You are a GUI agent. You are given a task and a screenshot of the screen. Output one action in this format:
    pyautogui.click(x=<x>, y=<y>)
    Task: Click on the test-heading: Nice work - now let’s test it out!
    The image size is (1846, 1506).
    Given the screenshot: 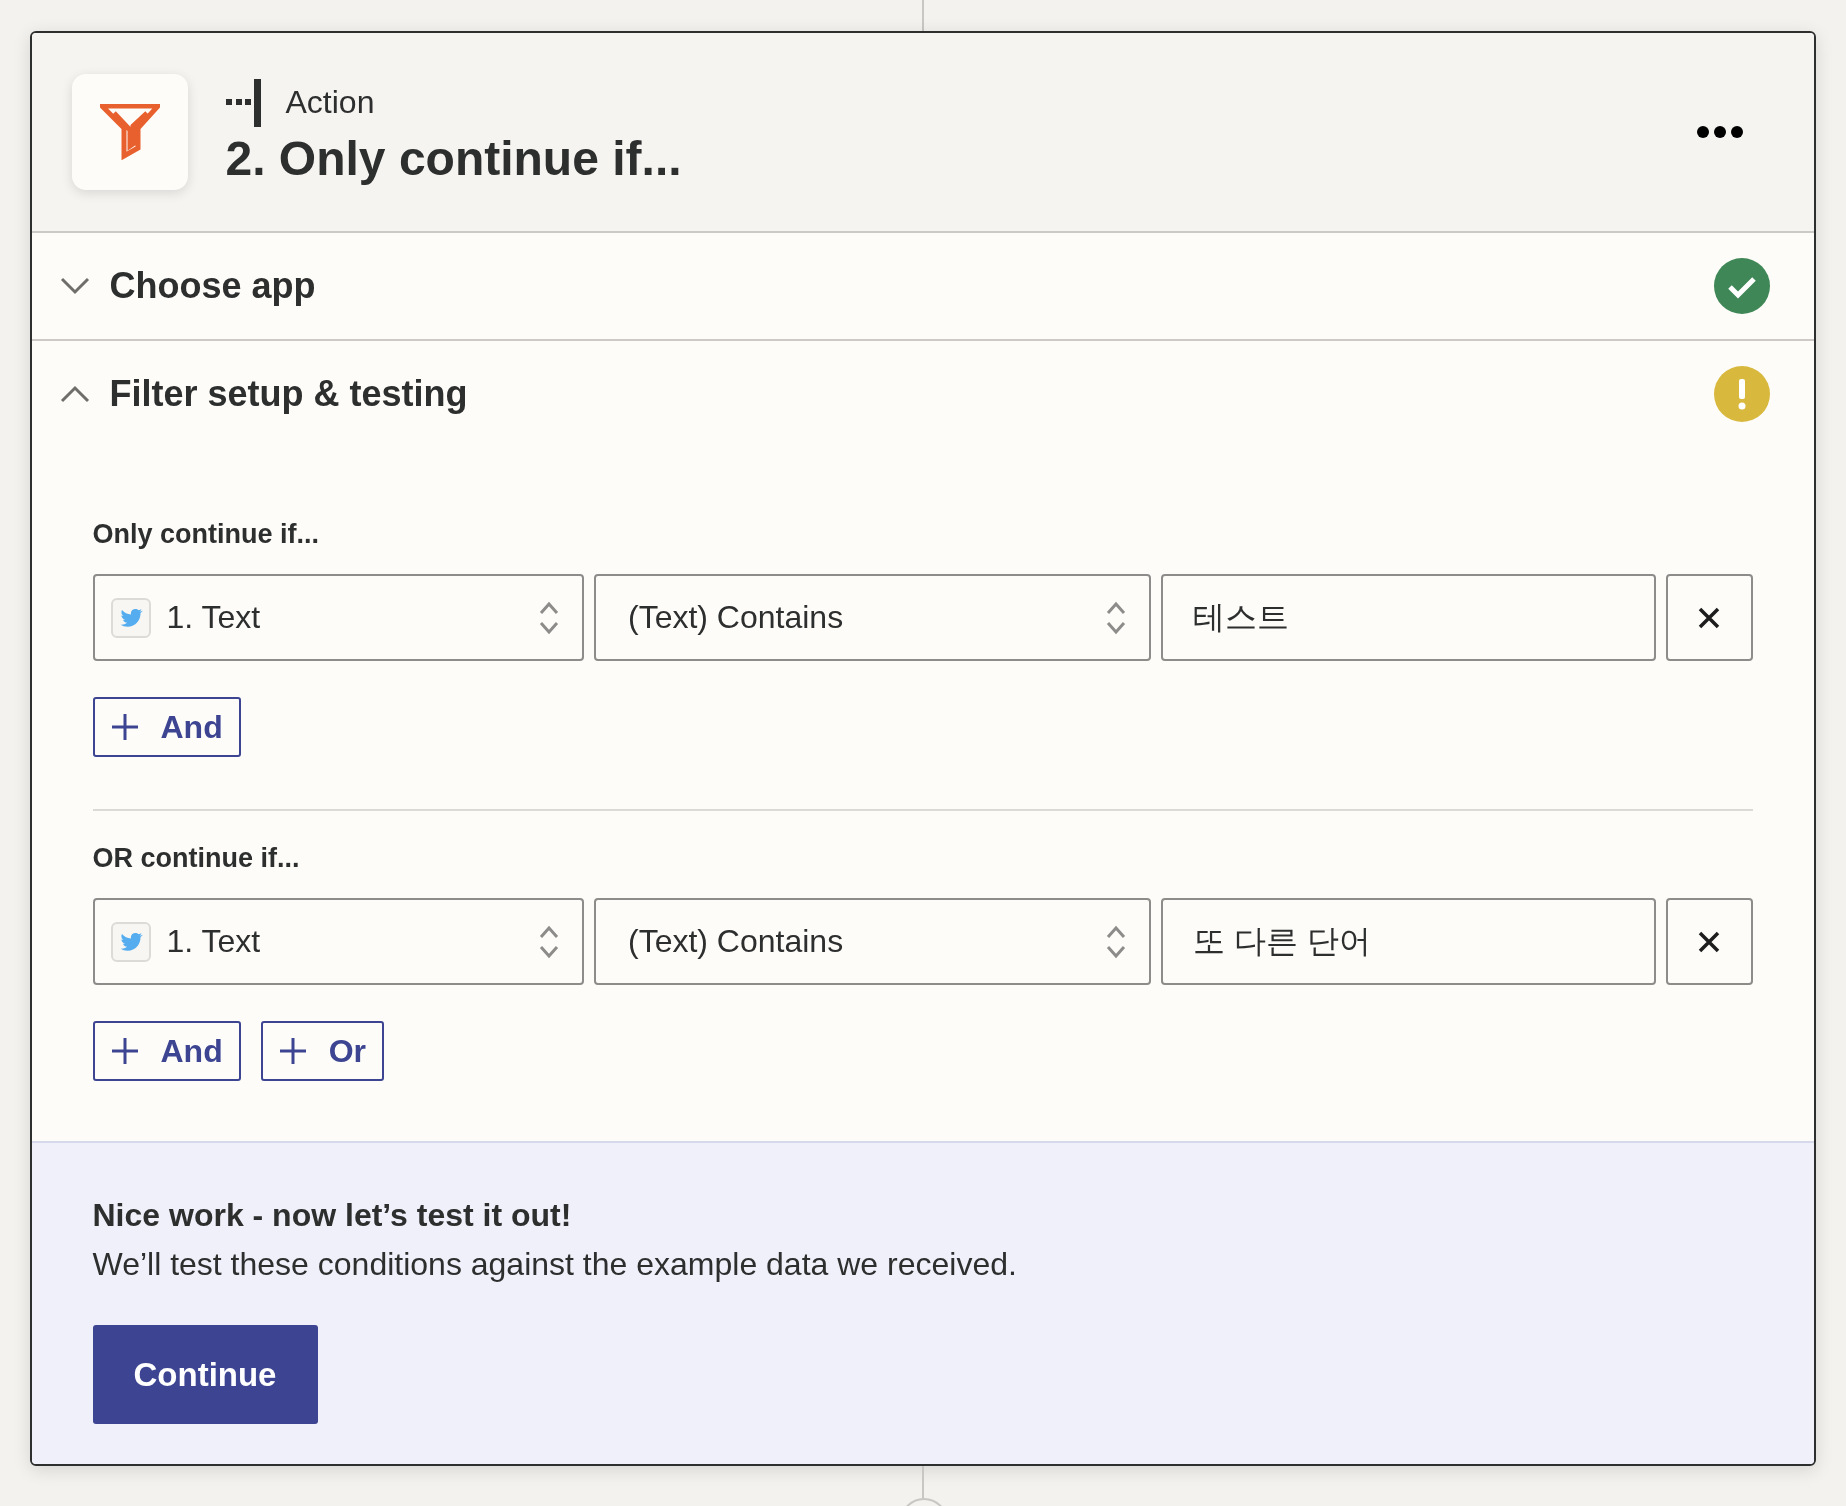 What is the action you would take?
    pyautogui.click(x=332, y=1215)
    